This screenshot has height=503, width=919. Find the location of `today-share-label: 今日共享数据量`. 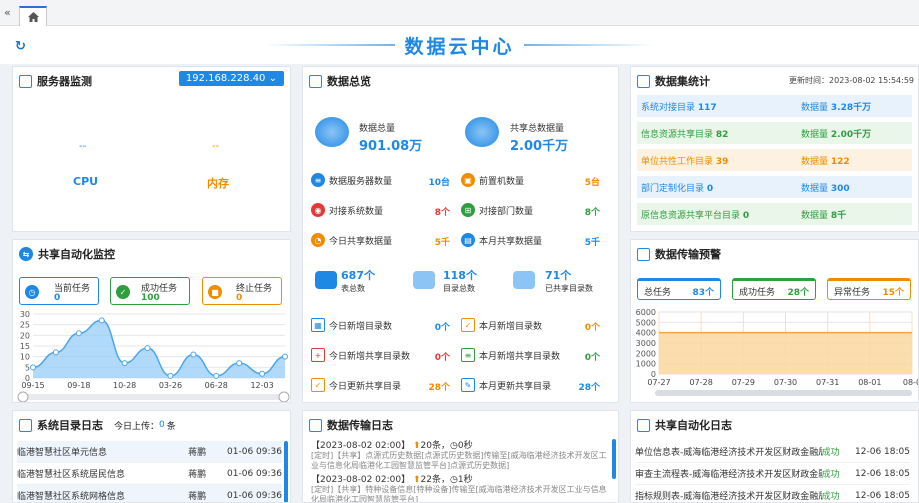

today-share-label: 今日共享数据量 is located at coordinates (361, 241).